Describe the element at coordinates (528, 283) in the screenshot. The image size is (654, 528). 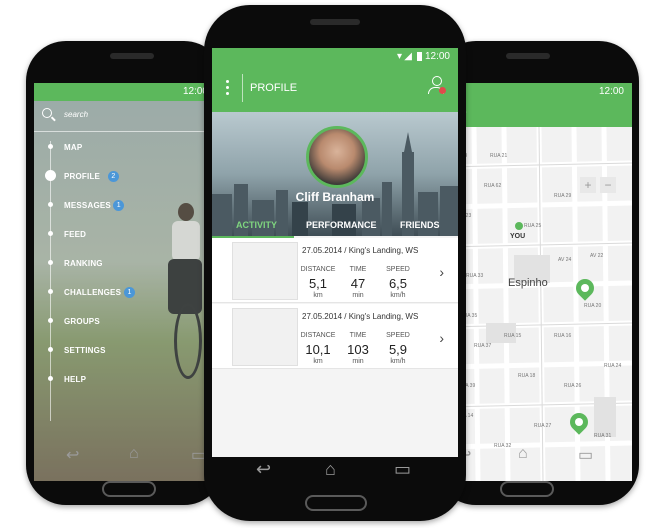
I see `city-label: Espinho` at that location.